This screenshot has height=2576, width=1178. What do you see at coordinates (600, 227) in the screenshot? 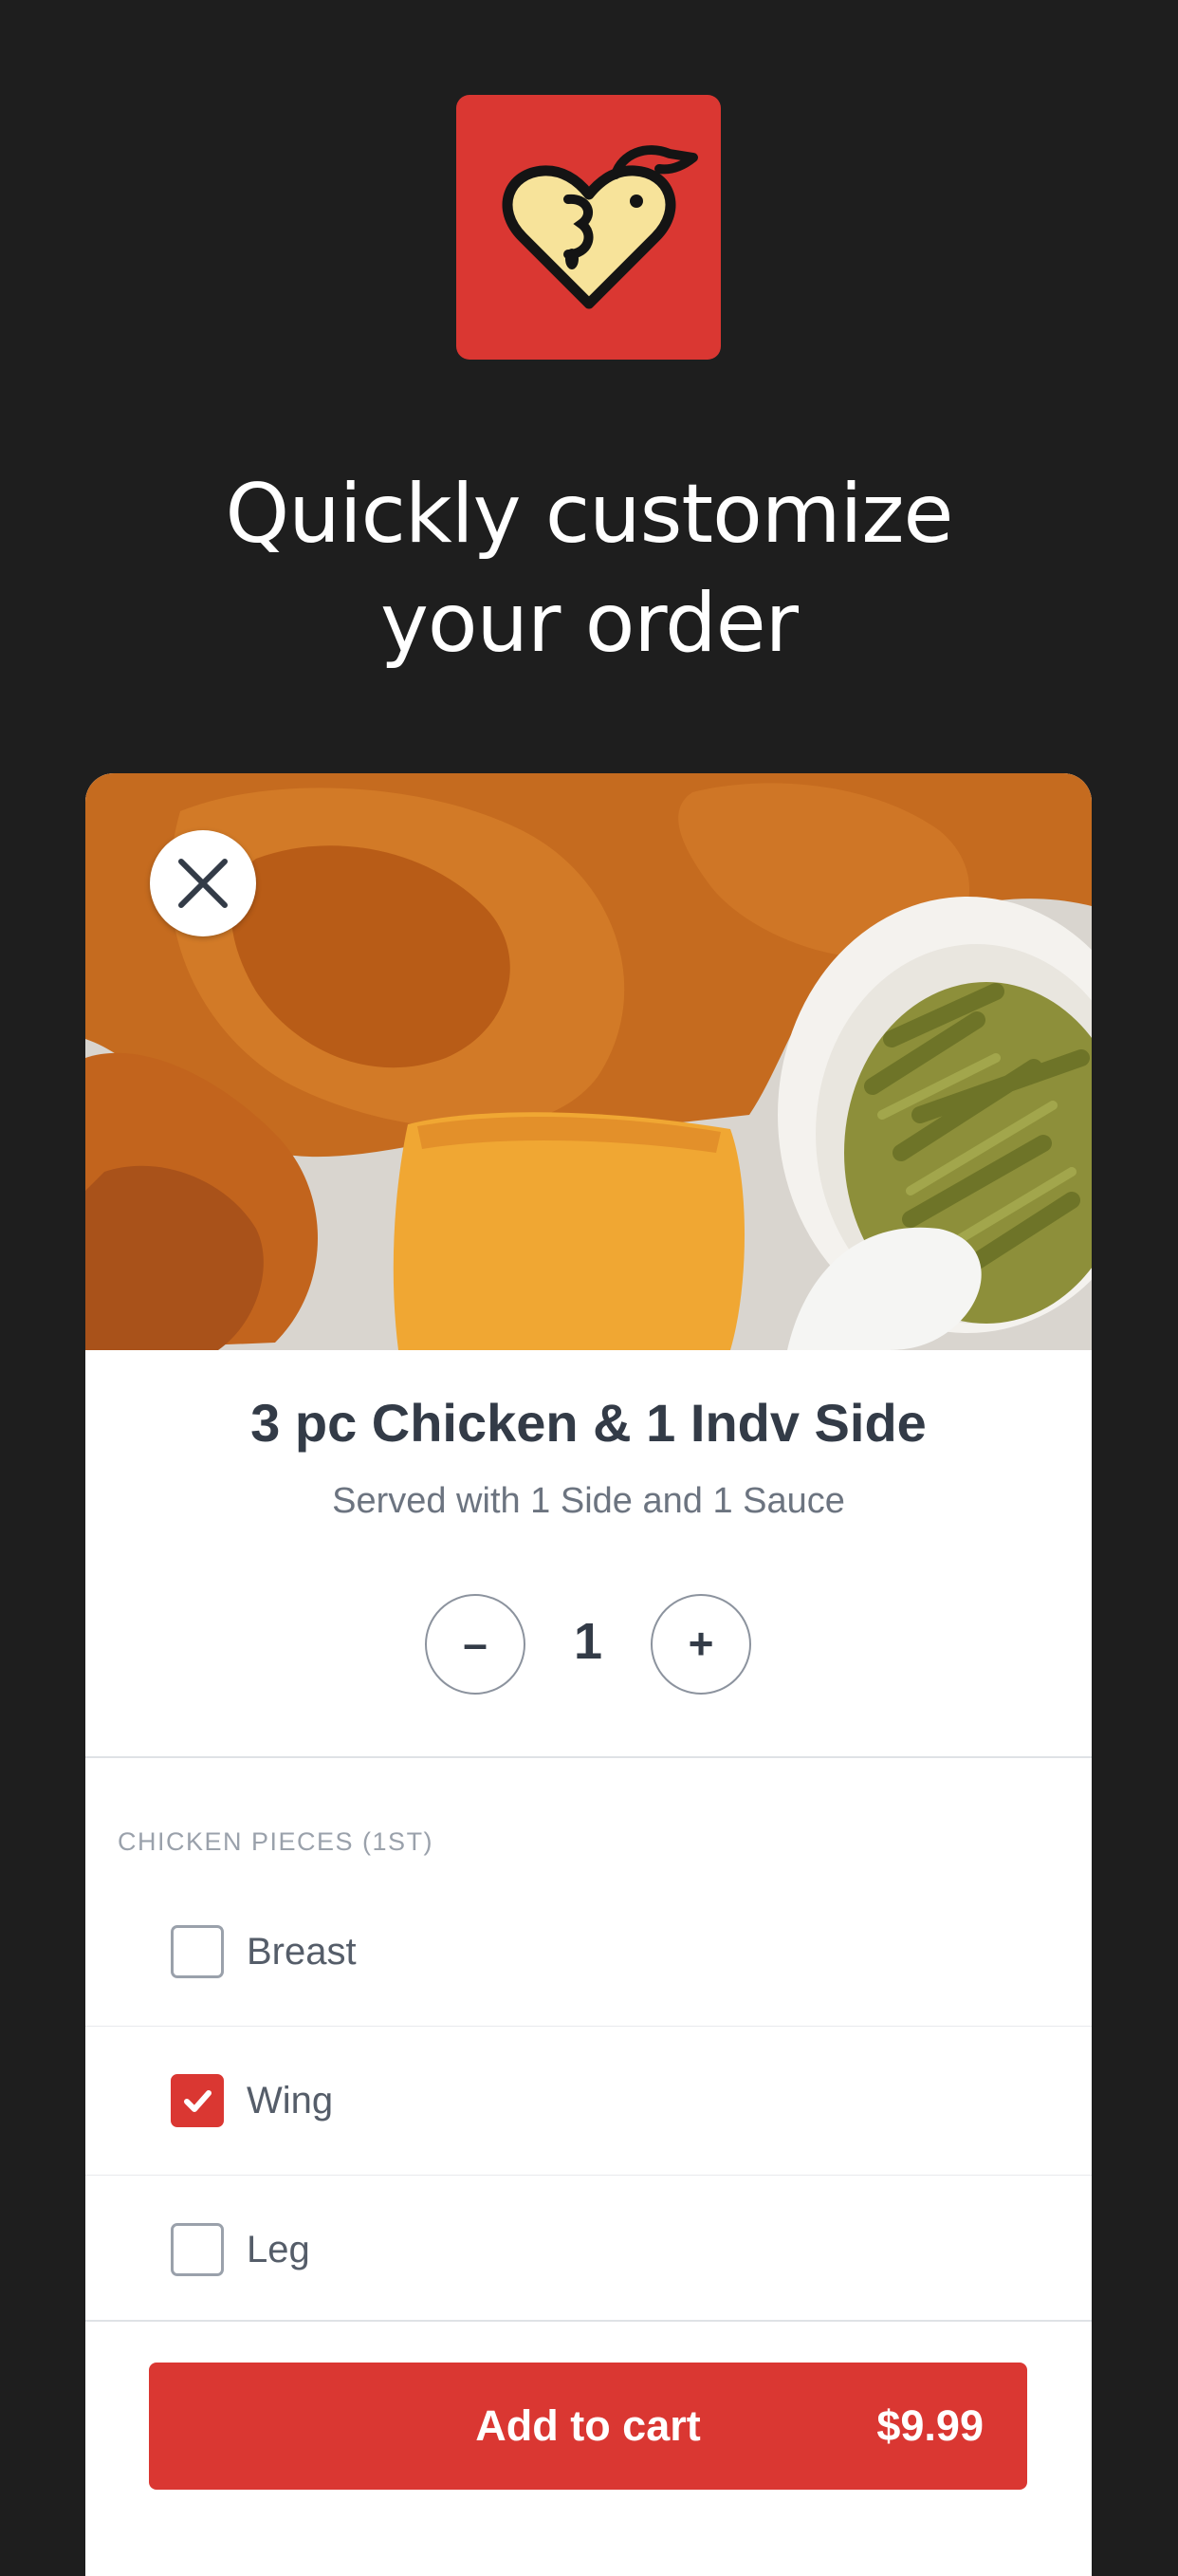
I see `heart-chicken-logo-icon` at bounding box center [600, 227].